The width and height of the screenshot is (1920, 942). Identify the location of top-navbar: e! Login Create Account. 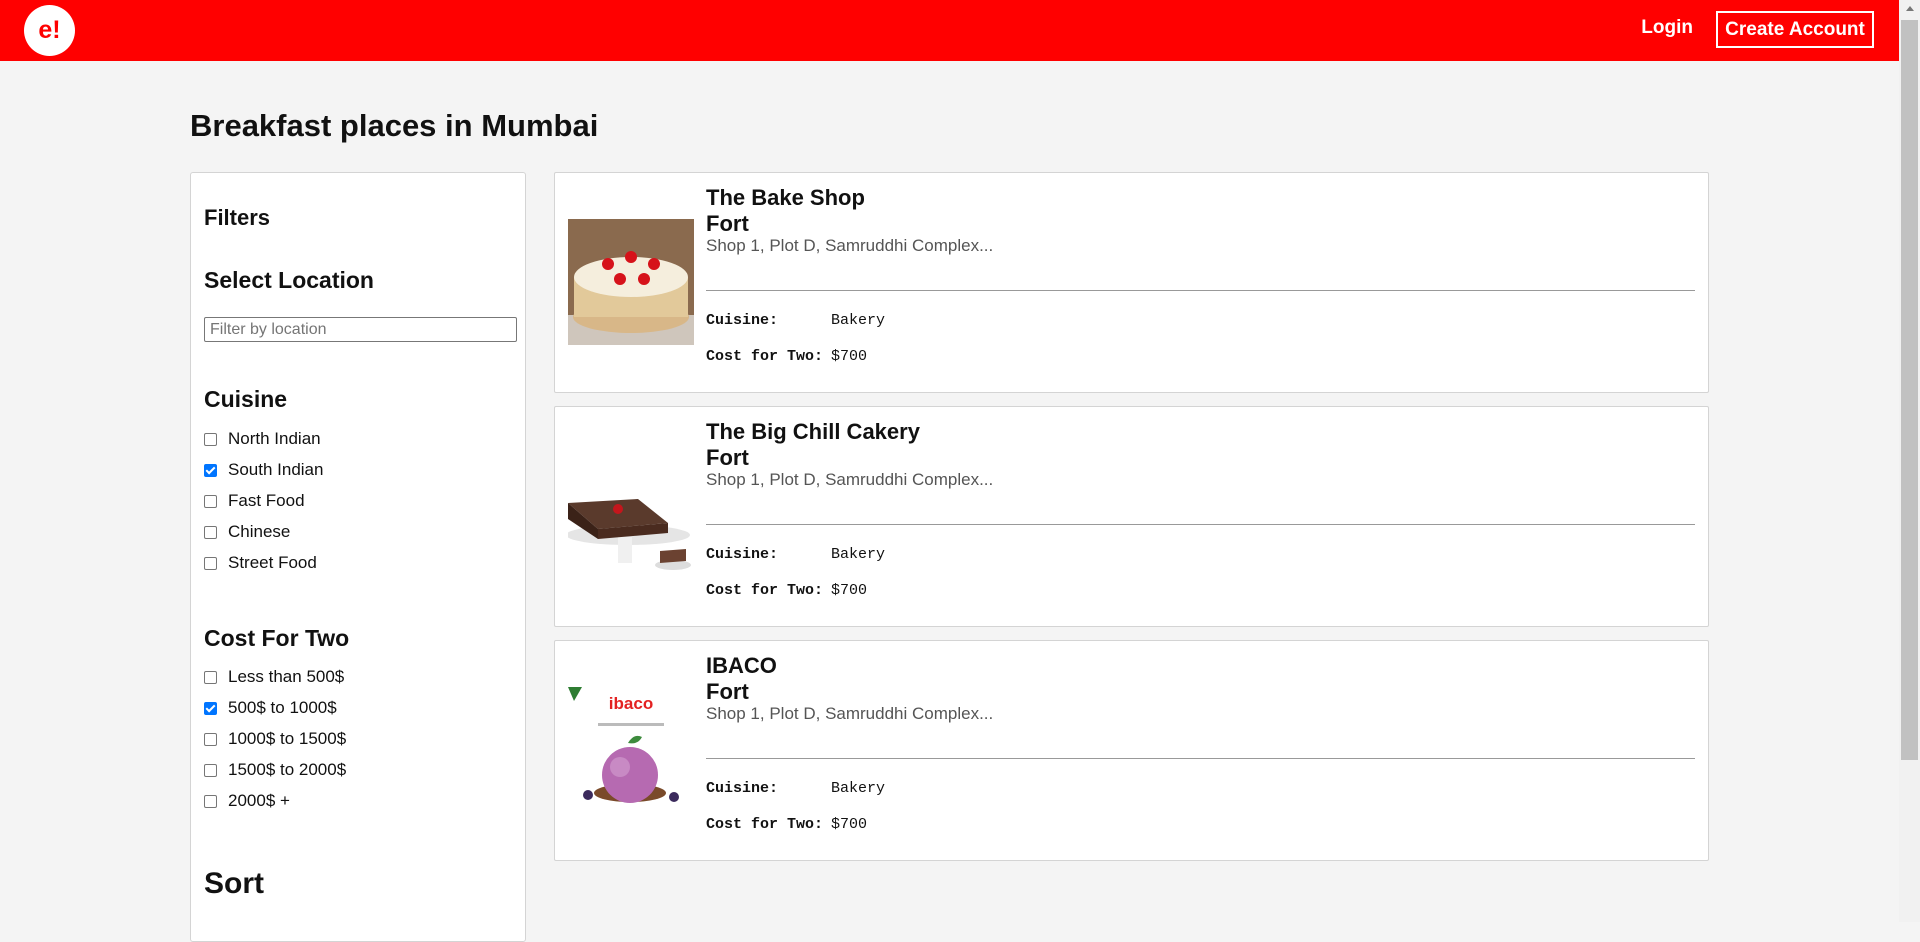
(949, 30).